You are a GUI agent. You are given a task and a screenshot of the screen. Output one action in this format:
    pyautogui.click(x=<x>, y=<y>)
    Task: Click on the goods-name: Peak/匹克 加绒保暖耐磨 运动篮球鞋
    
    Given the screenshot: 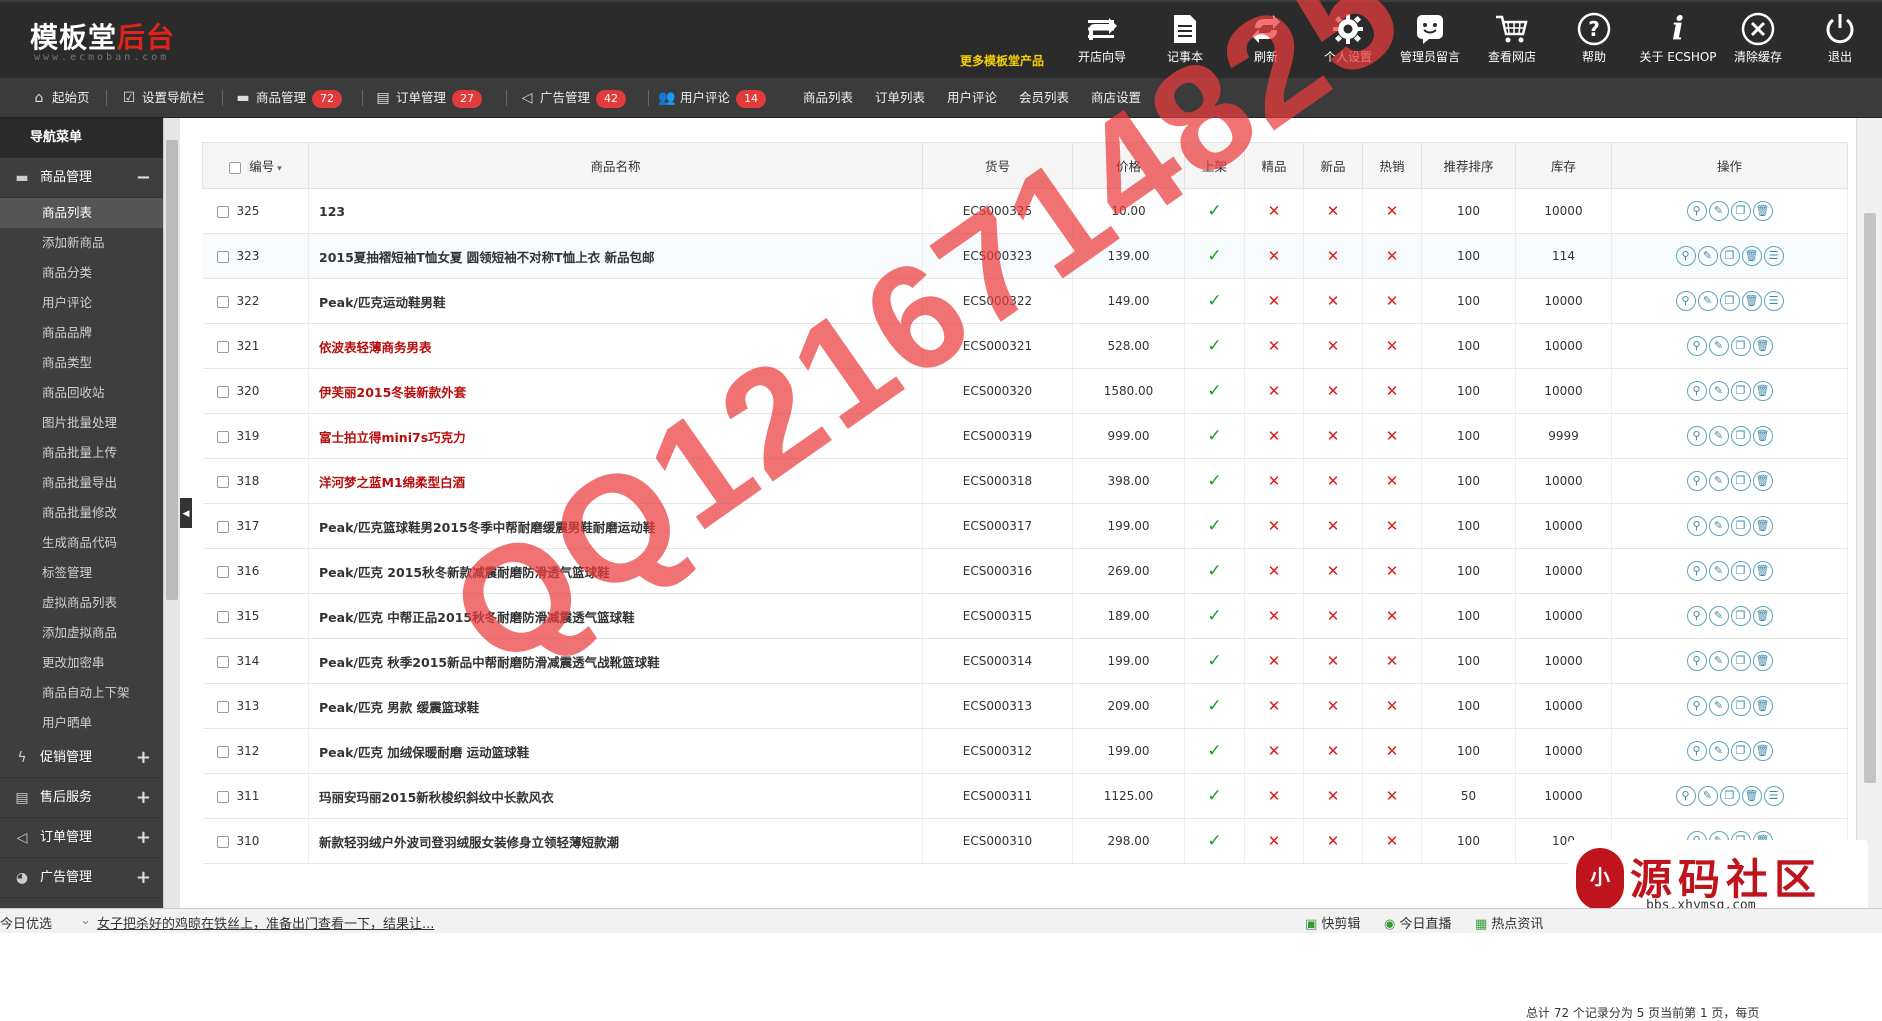 What is the action you would take?
    pyautogui.click(x=615, y=751)
    